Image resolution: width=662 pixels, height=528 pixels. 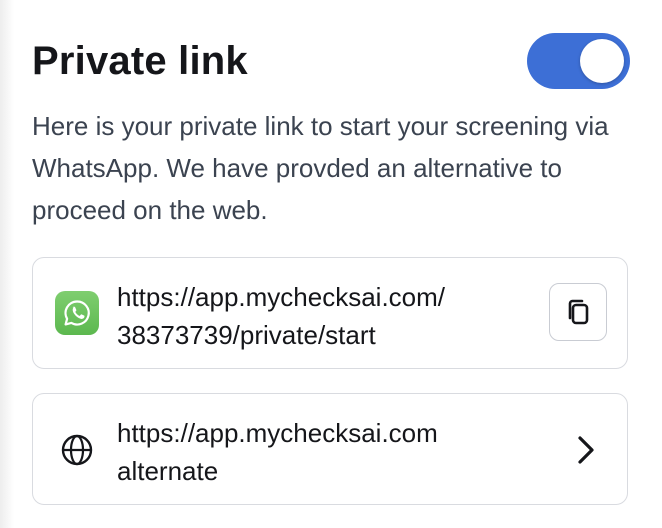 I want to click on chevron-right-icon, so click(x=586, y=450).